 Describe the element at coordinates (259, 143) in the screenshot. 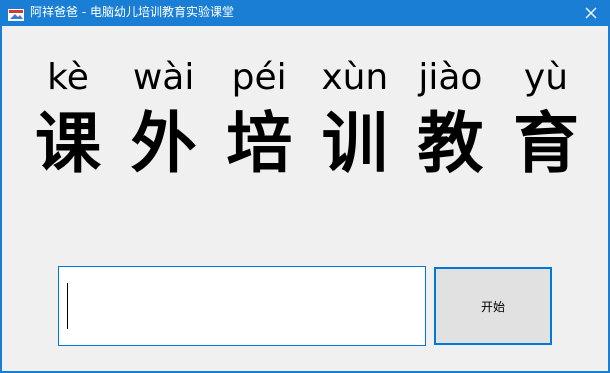

I see `chinese-character: 培` at that location.